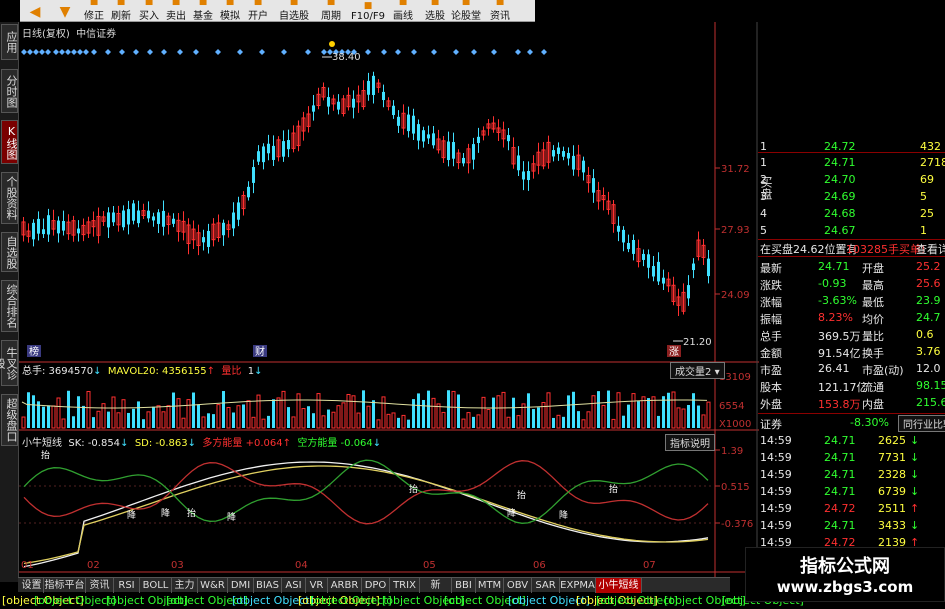  I want to click on volume-tick-label: X1000, so click(735, 424).